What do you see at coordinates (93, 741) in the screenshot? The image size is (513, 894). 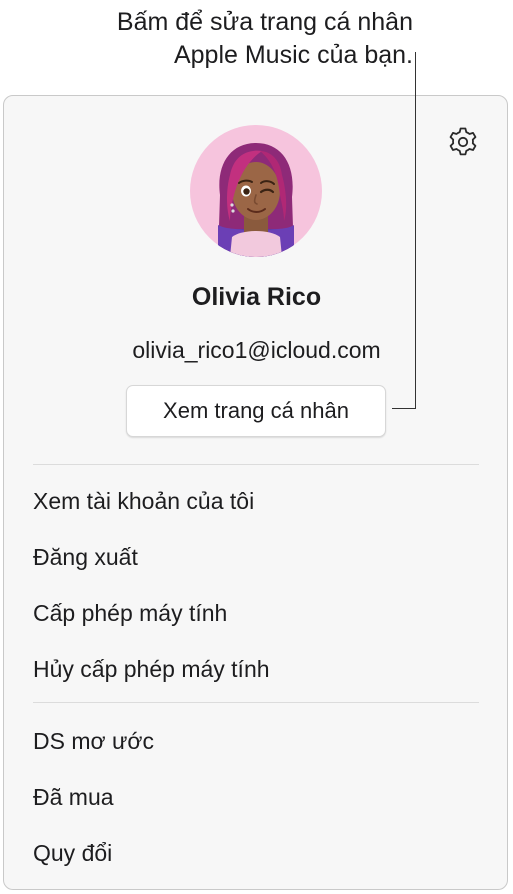 I see `menu-item-wish-list: DS mơ ước` at bounding box center [93, 741].